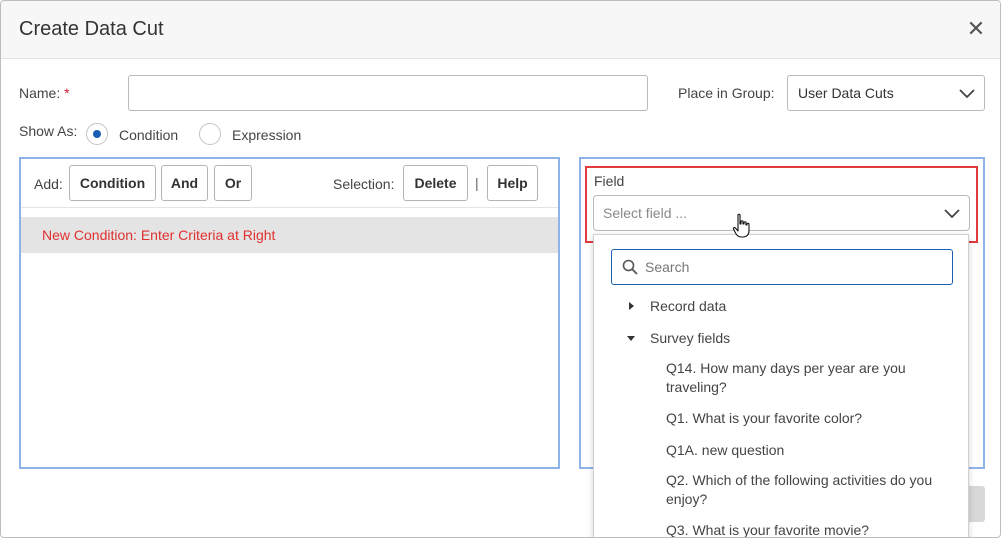 This screenshot has width=1001, height=538. I want to click on add-condition-button: Condition, so click(112, 183).